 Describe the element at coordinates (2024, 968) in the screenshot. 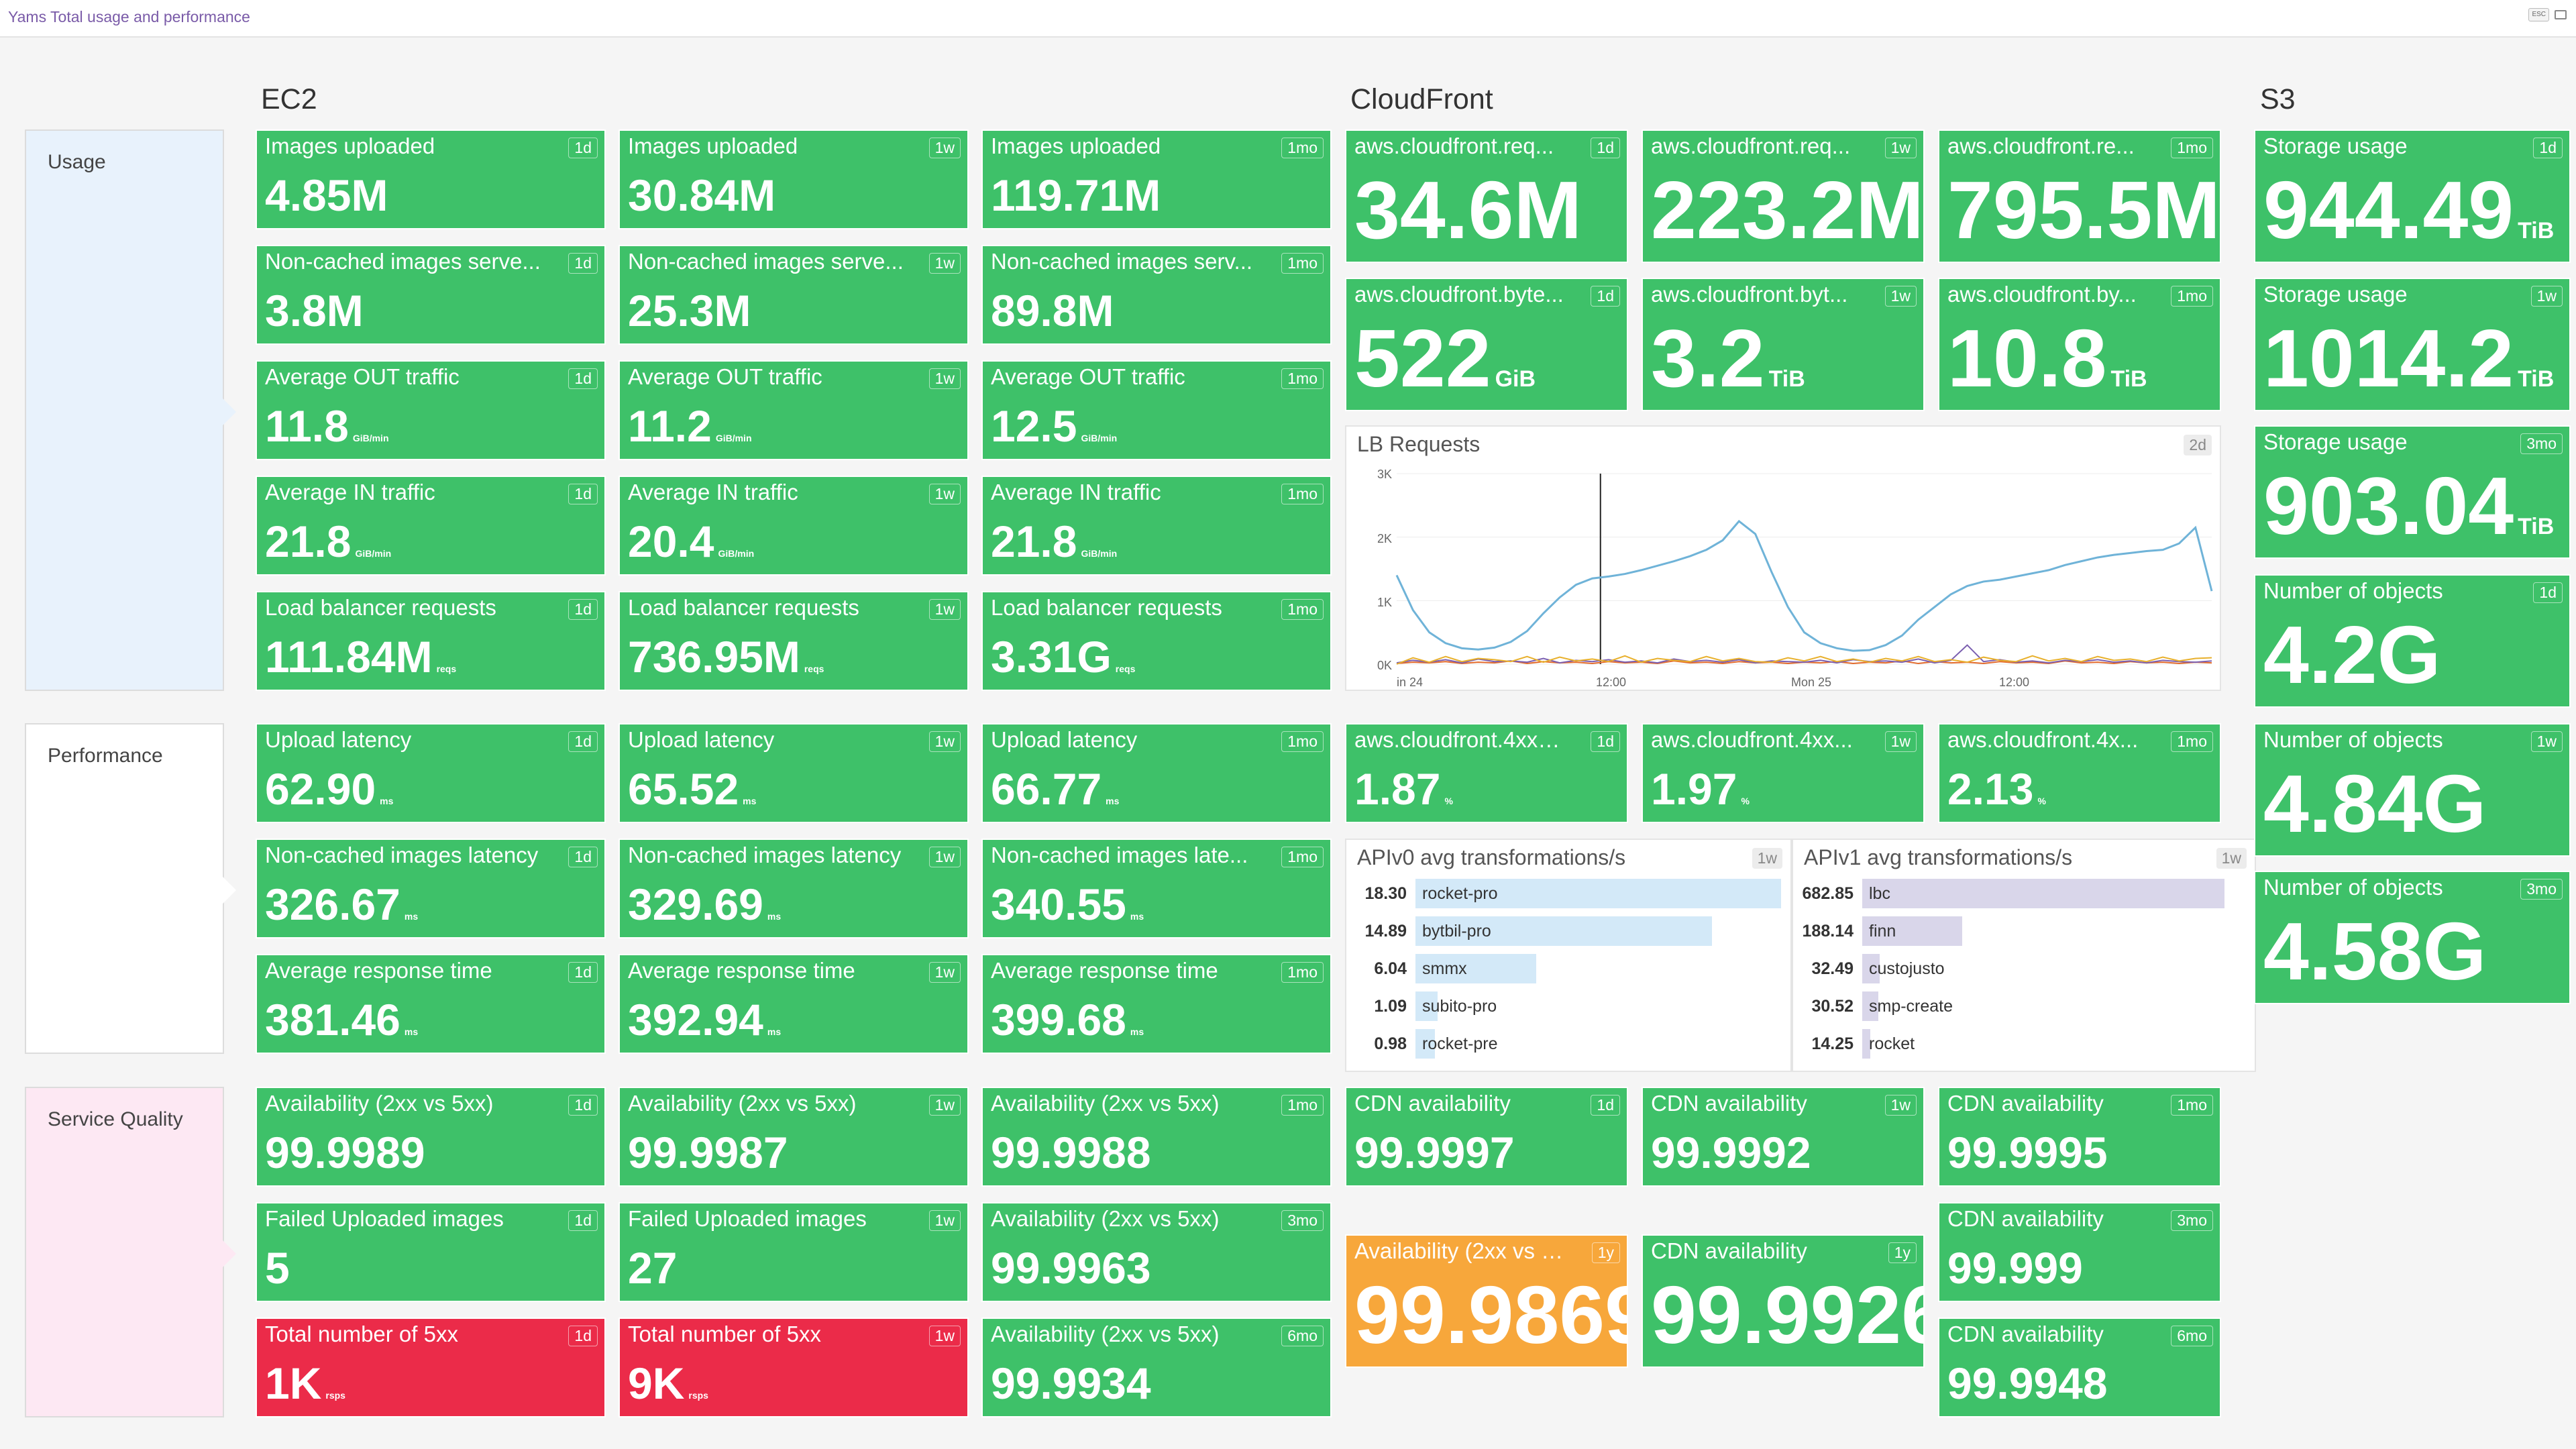

I see `toplist-row: 32.49 custojusto` at that location.